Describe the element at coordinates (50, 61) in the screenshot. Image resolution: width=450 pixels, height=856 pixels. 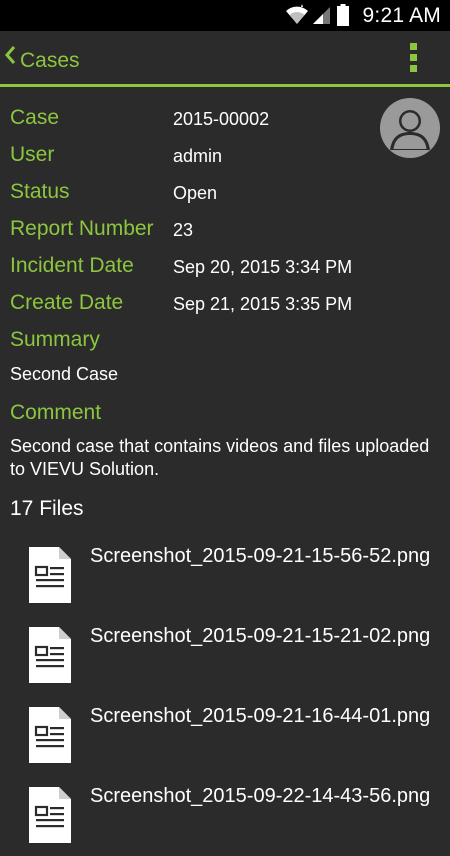
I see `back-to-cases-button: Cases` at that location.